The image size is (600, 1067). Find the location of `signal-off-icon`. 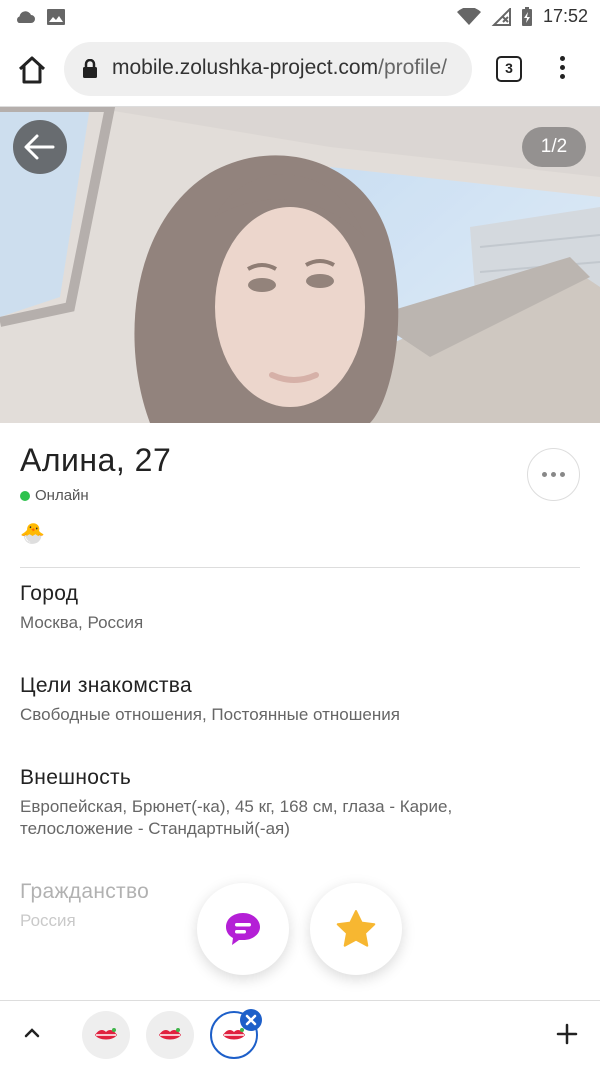

signal-off-icon is located at coordinates (501, 16).